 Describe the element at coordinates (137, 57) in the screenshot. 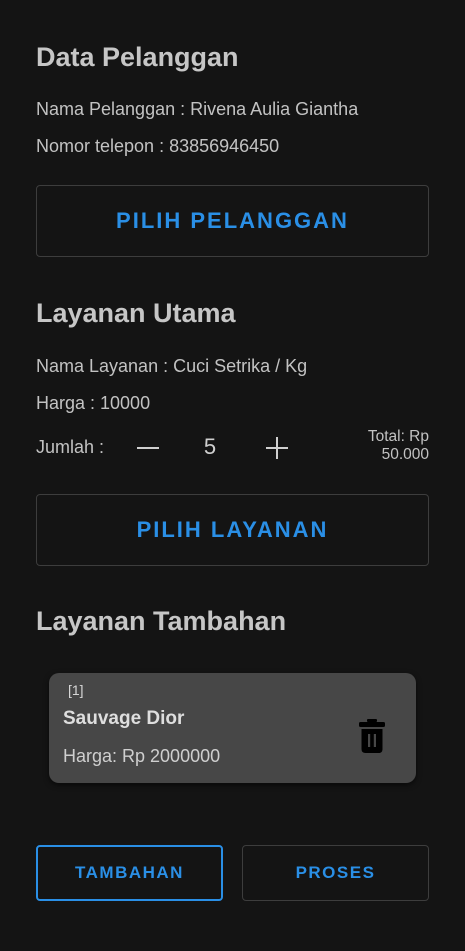

I see `customer-section-heading: Data Pelanggan` at that location.